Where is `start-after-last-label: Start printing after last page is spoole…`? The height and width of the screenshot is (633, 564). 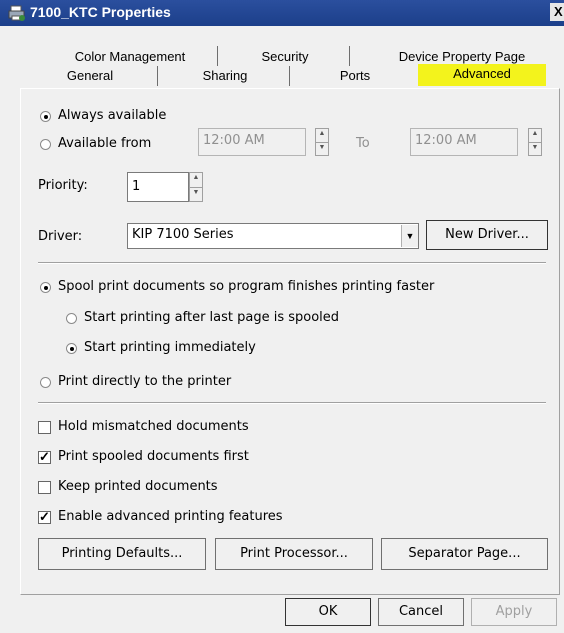
start-after-last-label: Start printing after last page is spoole… is located at coordinates (212, 317).